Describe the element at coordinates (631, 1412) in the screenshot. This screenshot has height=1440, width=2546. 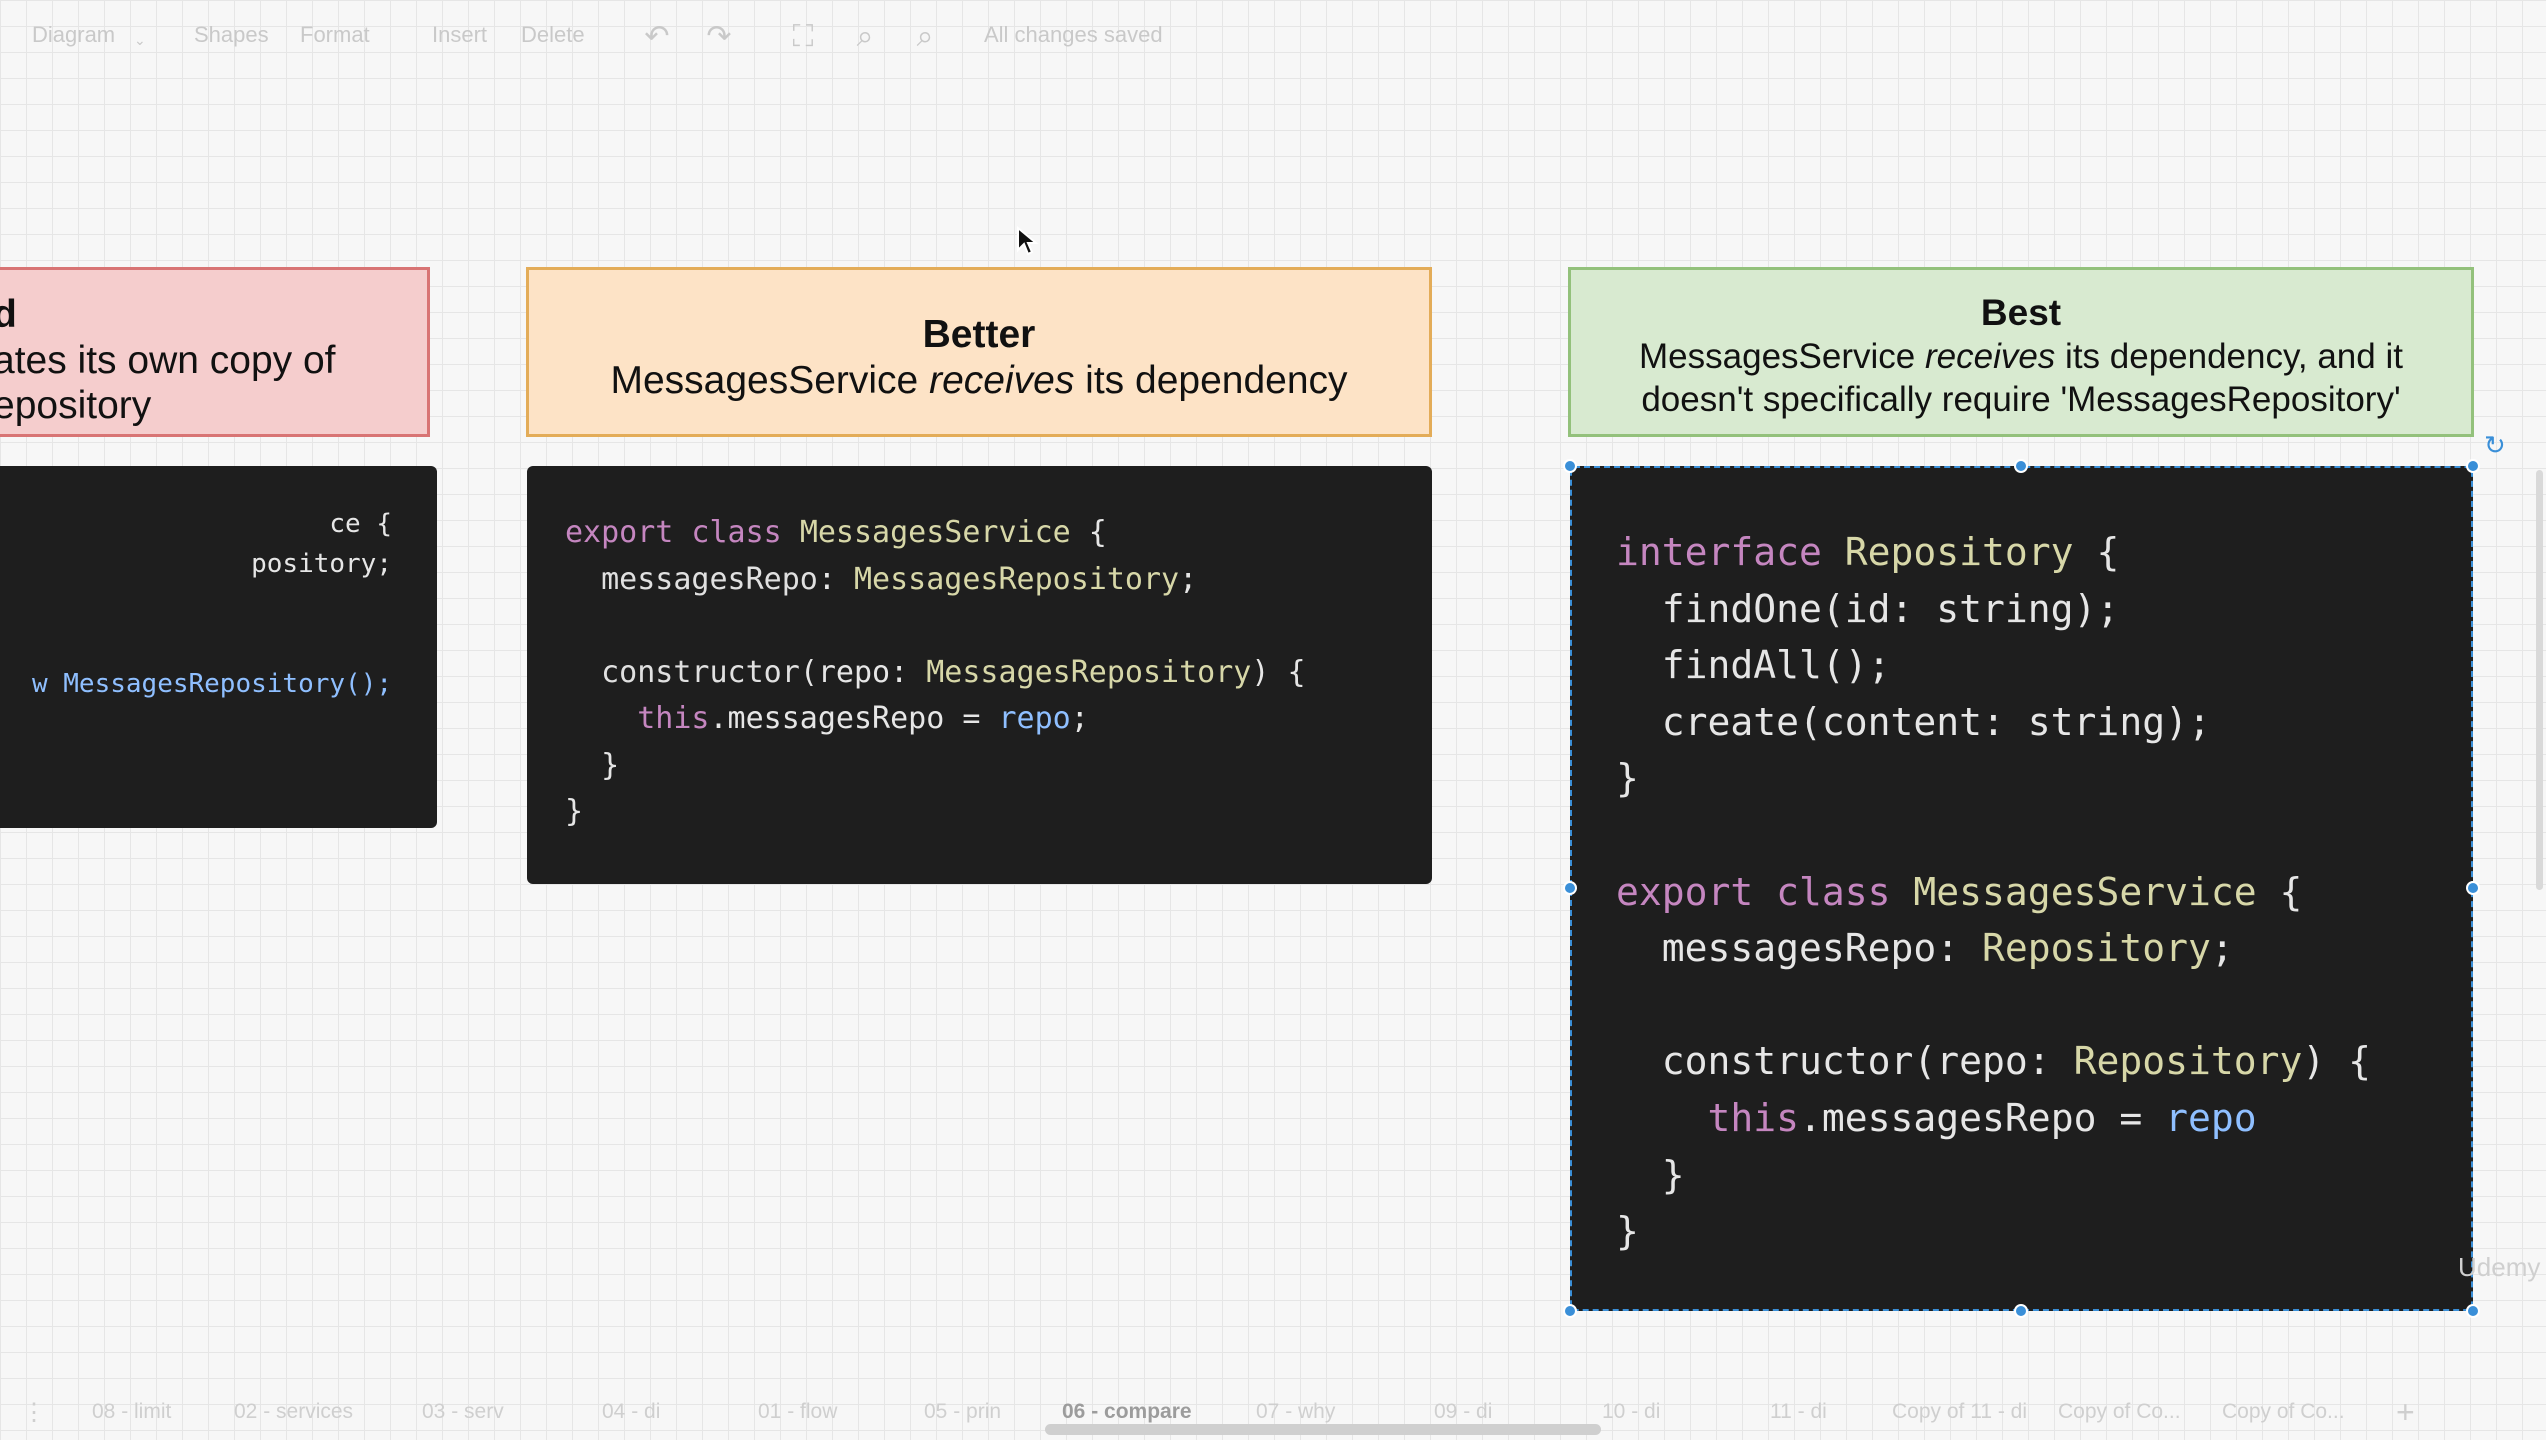
I see `page-tab: 04 - di` at that location.